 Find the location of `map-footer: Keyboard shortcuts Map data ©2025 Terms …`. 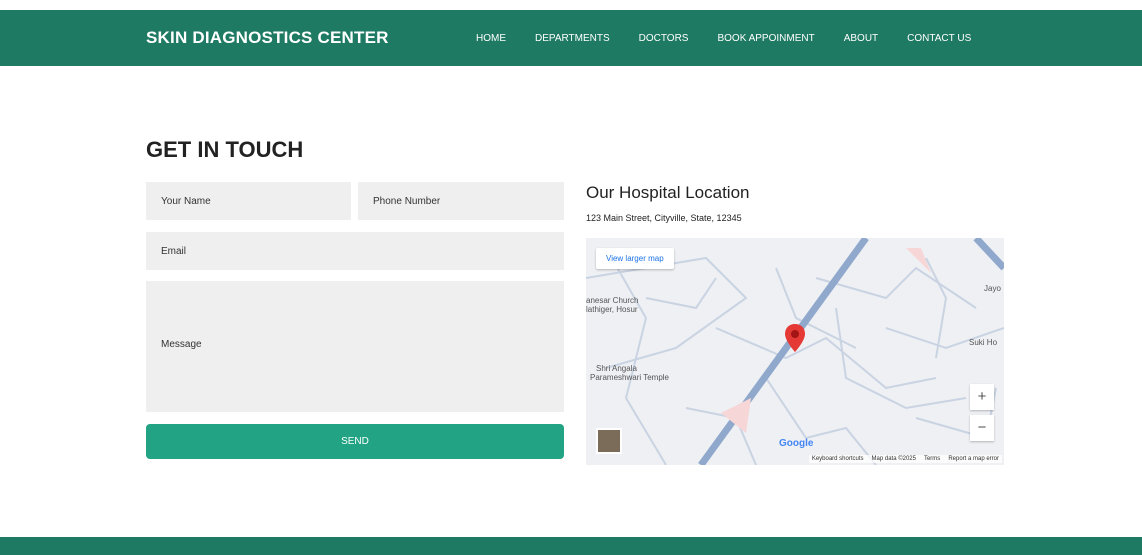

map-footer: Keyboard shortcuts Map data ©2025 Terms … is located at coordinates (905, 459).